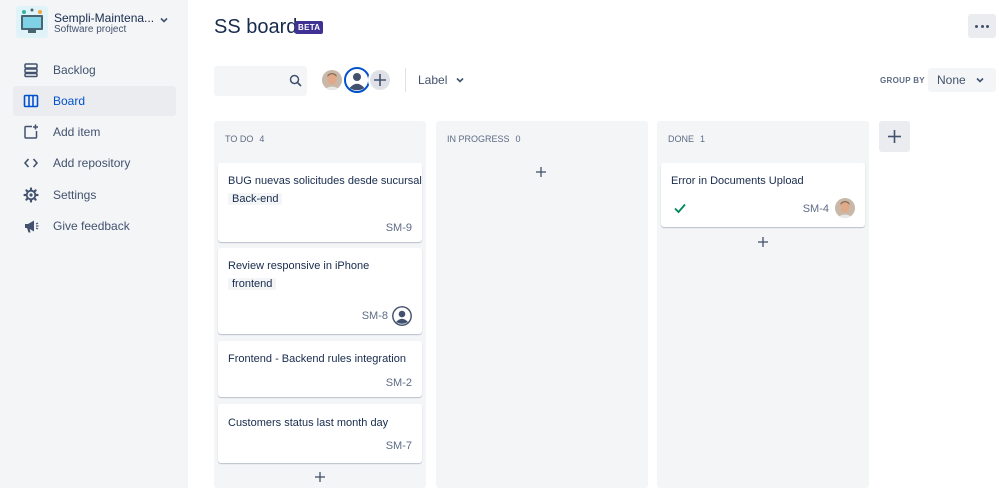  I want to click on column-header: DONE 1, so click(686, 139).